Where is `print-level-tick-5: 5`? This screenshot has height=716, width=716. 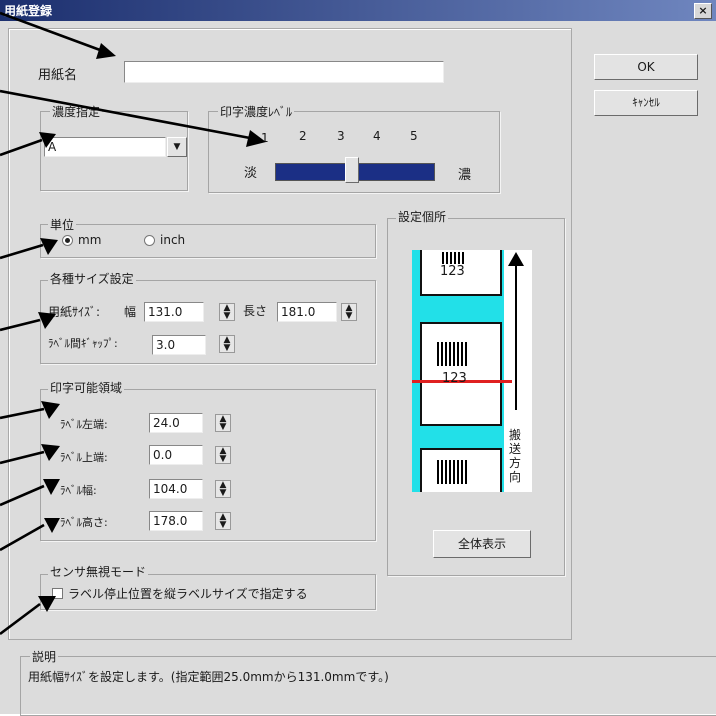 print-level-tick-5: 5 is located at coordinates (414, 136).